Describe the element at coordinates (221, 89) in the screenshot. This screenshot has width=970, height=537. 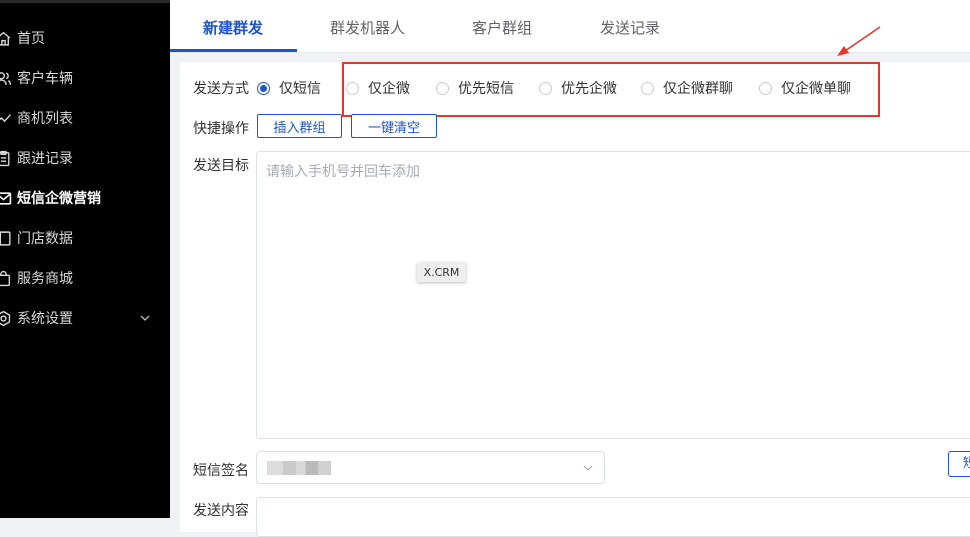
I see `send-method-label: 发送方式` at that location.